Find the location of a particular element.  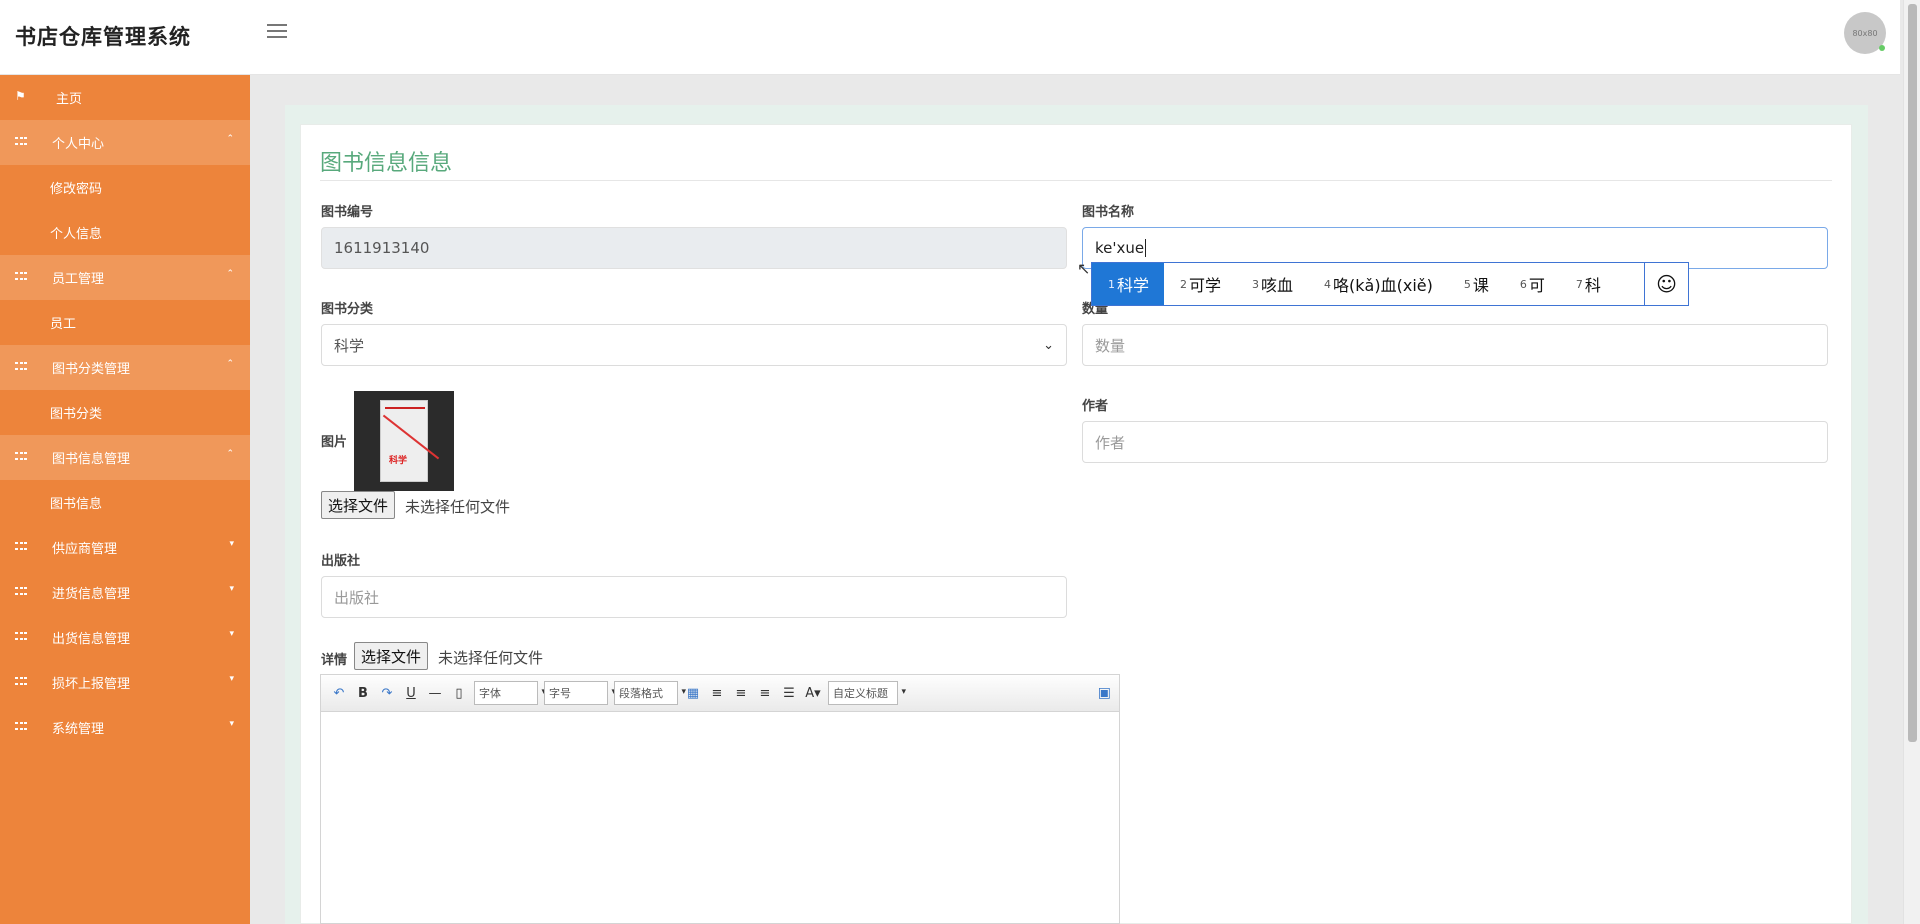

align-justify-icon: ☰ is located at coordinates (789, 693).